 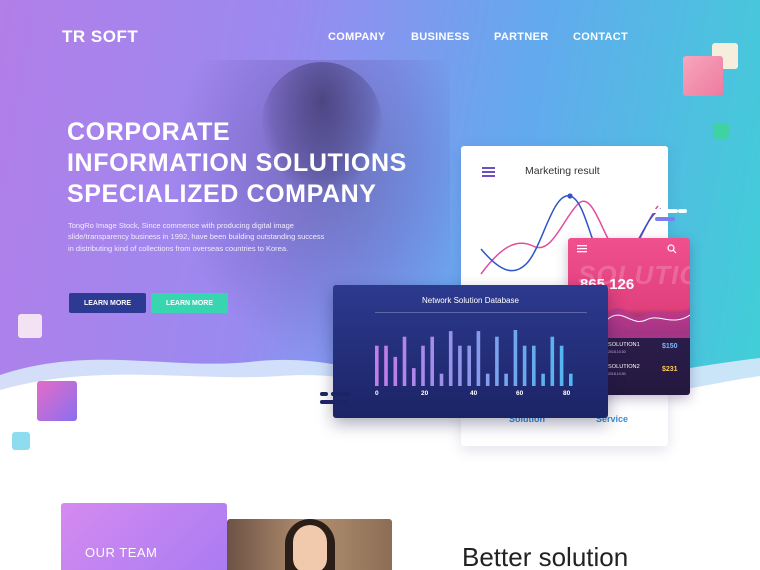 I want to click on headline-line-2: INFORMATION SOLUTIONS, so click(x=237, y=163).